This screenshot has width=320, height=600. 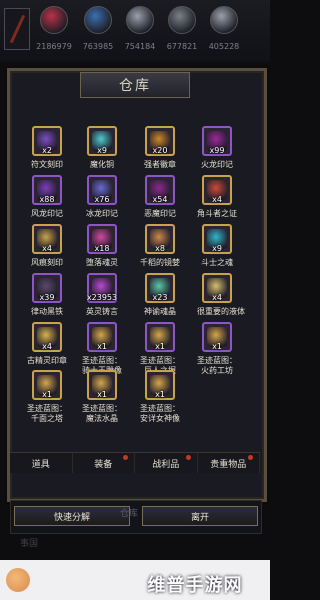 I want to click on item-quantity: x99, so click(x=217, y=150).